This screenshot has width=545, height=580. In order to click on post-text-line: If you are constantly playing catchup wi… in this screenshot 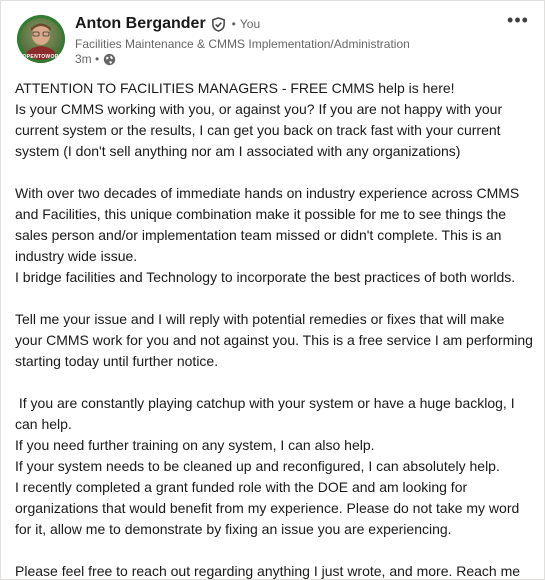, I will do `click(267, 413)`.